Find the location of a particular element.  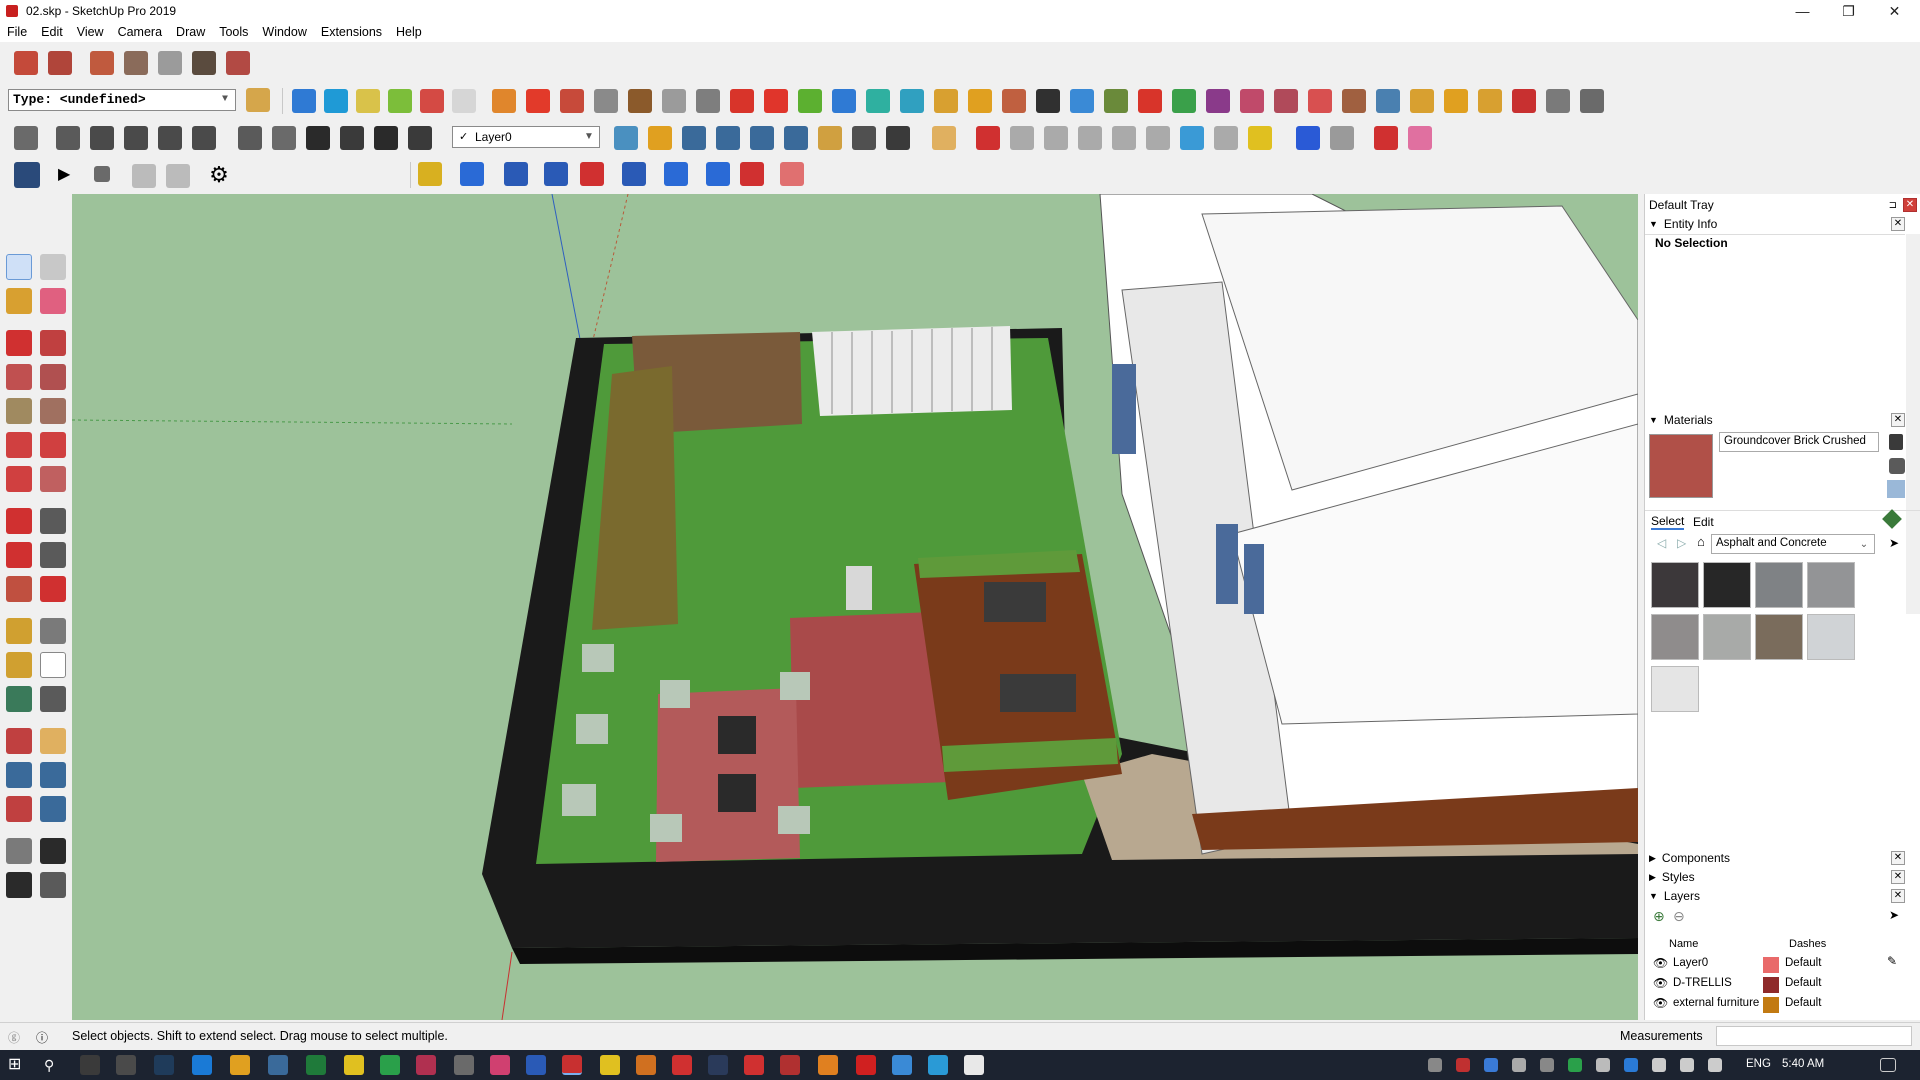

protractor-icon is located at coordinates (19, 665).